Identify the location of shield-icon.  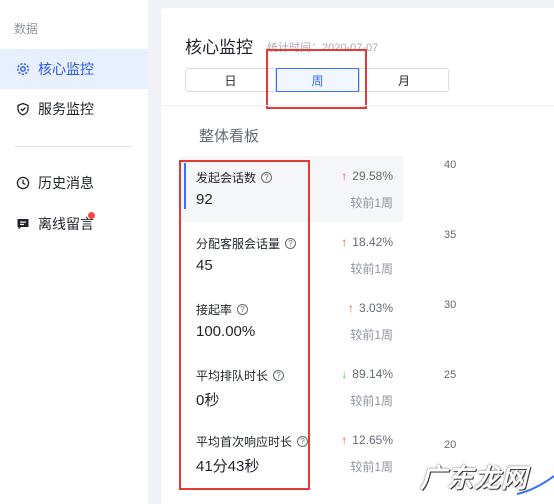
(23, 109).